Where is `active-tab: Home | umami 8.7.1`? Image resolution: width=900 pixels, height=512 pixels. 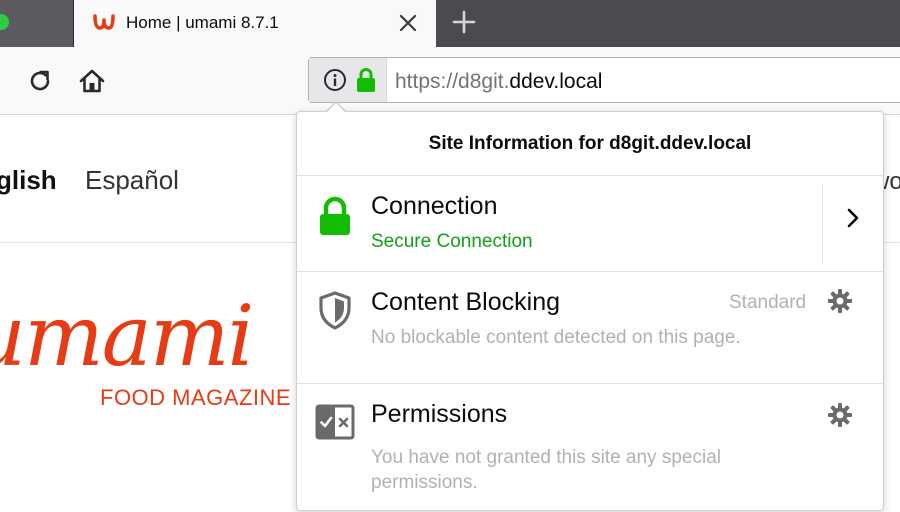
active-tab: Home | umami 8.7.1 is located at coordinates (255, 23).